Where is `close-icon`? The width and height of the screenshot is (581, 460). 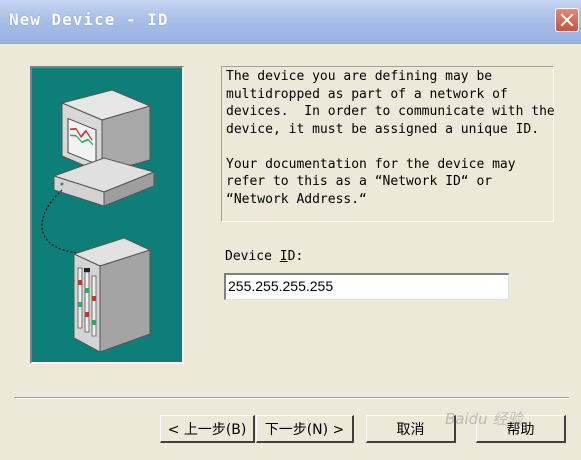
close-icon is located at coordinates (567, 20).